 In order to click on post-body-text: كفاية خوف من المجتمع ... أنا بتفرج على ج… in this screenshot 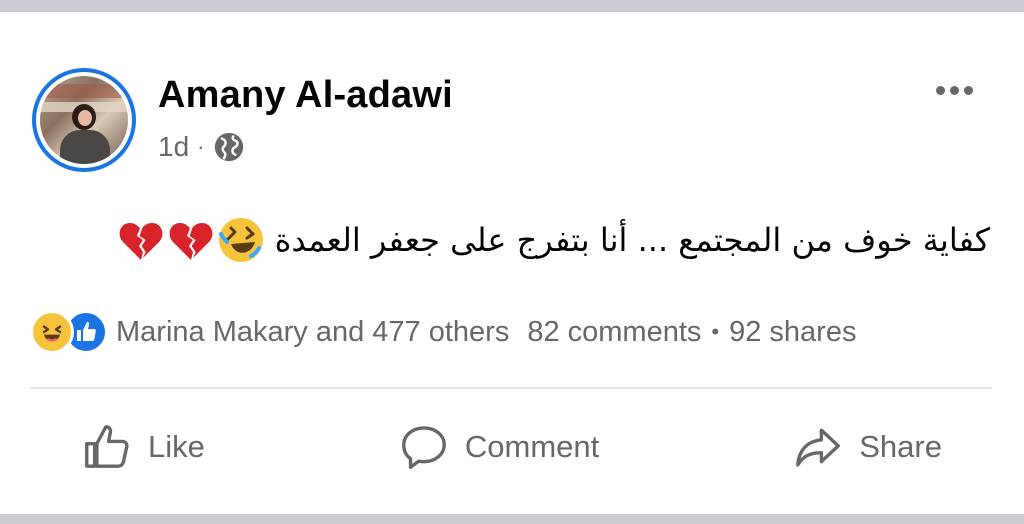, I will do `click(632, 240)`.